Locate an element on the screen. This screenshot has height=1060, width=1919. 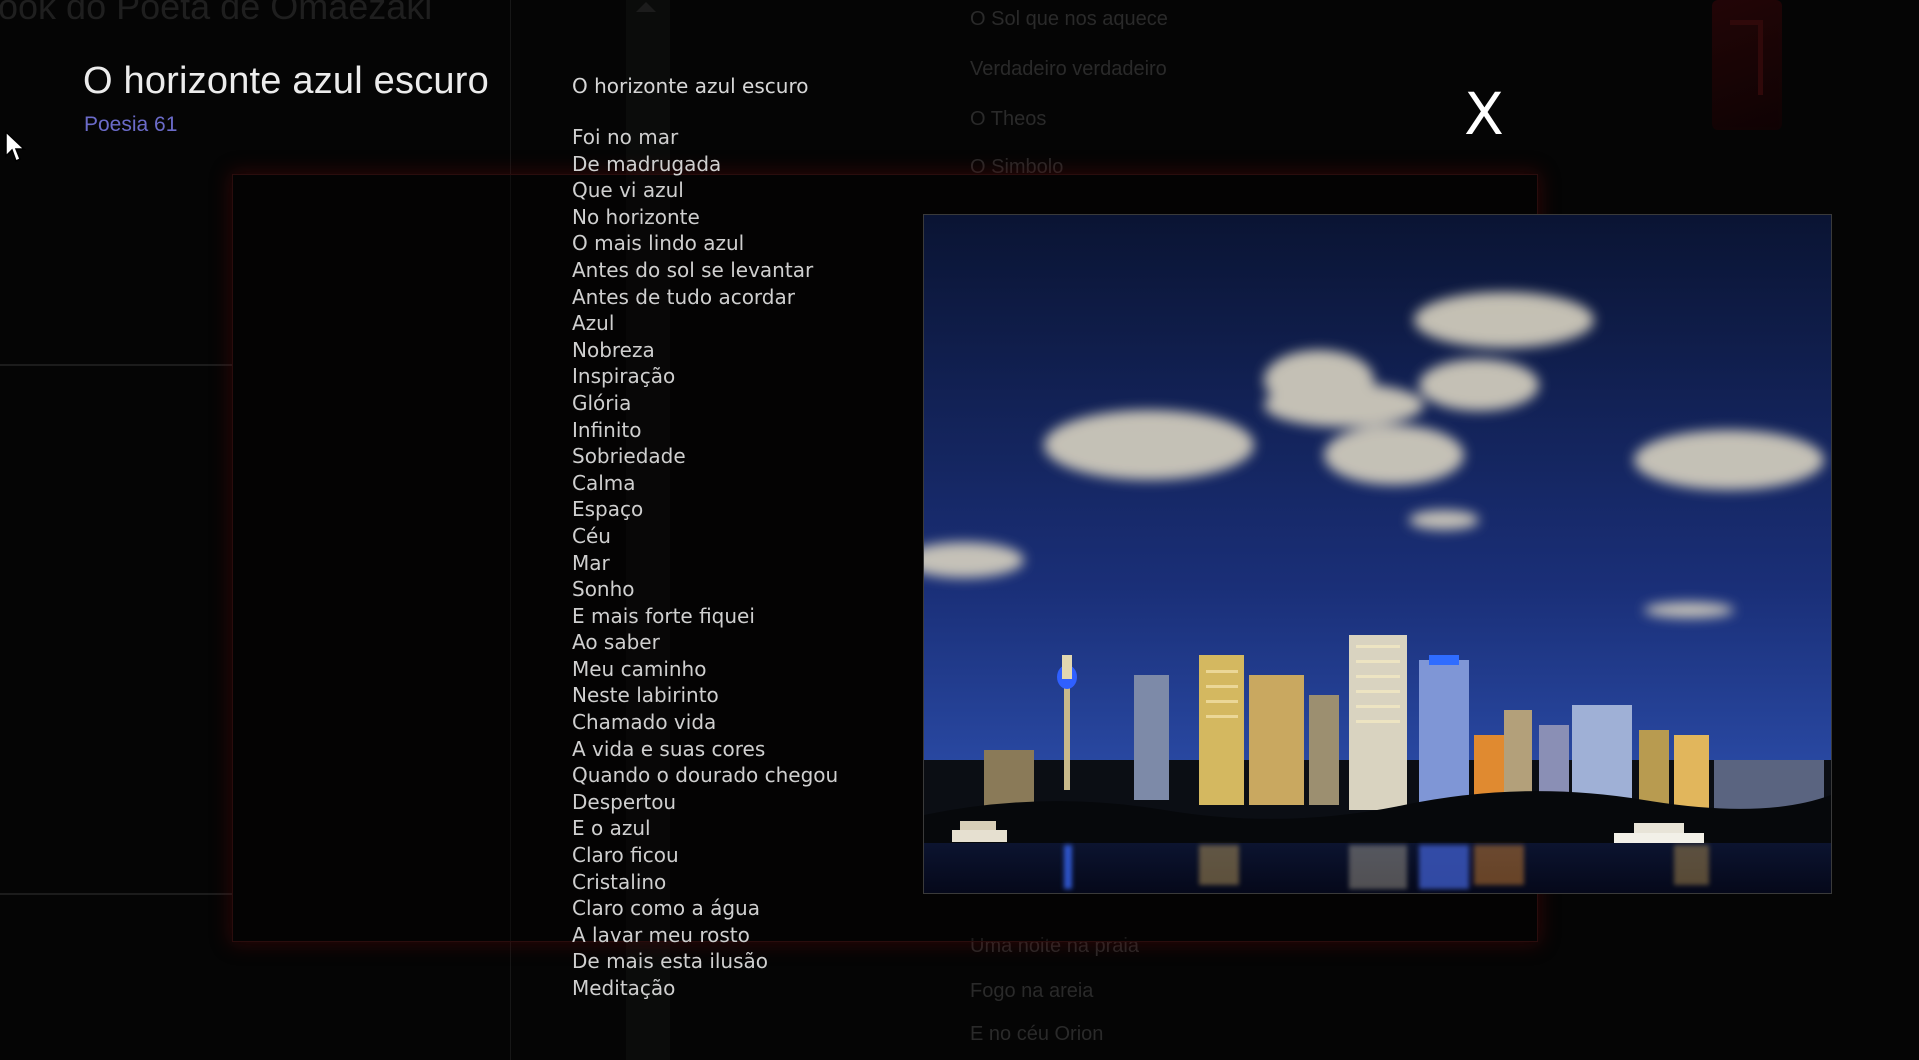
list-item: E no céu Orion is located at coordinates (1036, 1034).